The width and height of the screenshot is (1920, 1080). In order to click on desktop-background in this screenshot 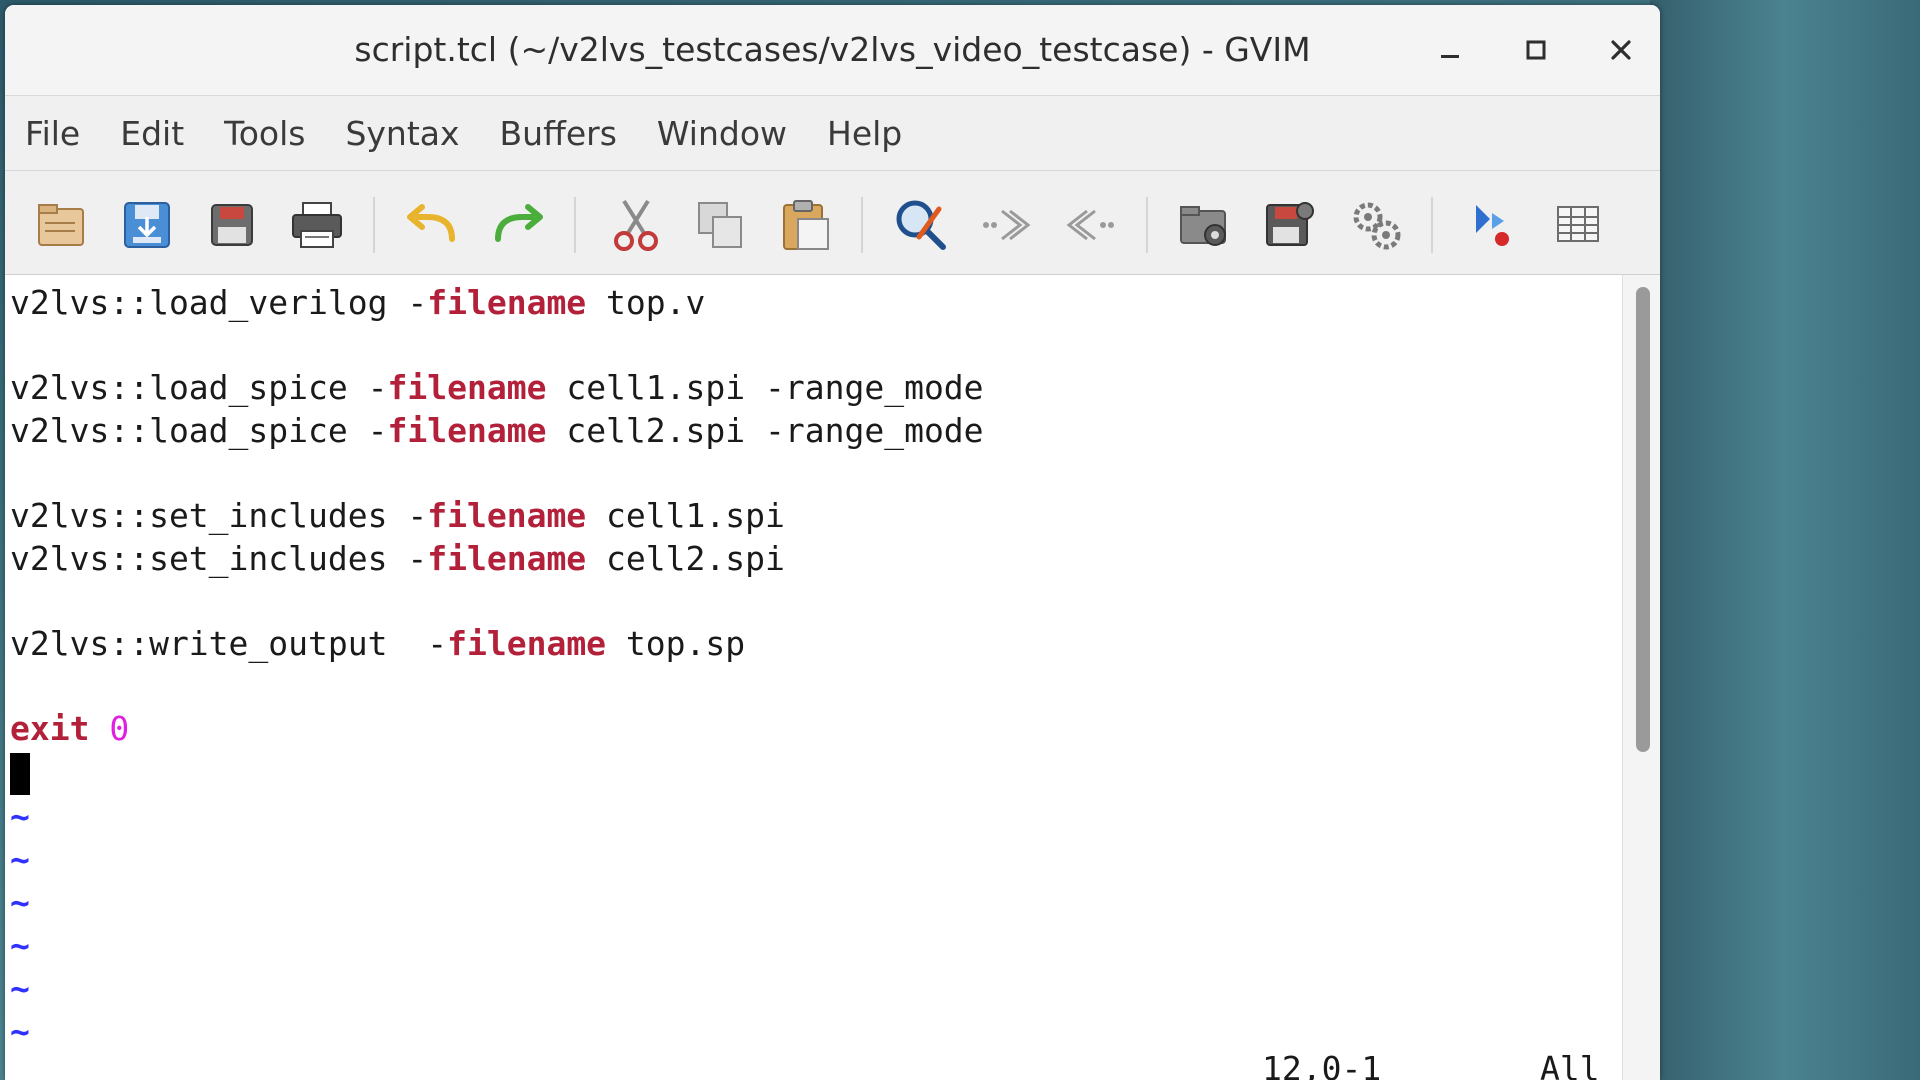, I will do `click(1785, 540)`.